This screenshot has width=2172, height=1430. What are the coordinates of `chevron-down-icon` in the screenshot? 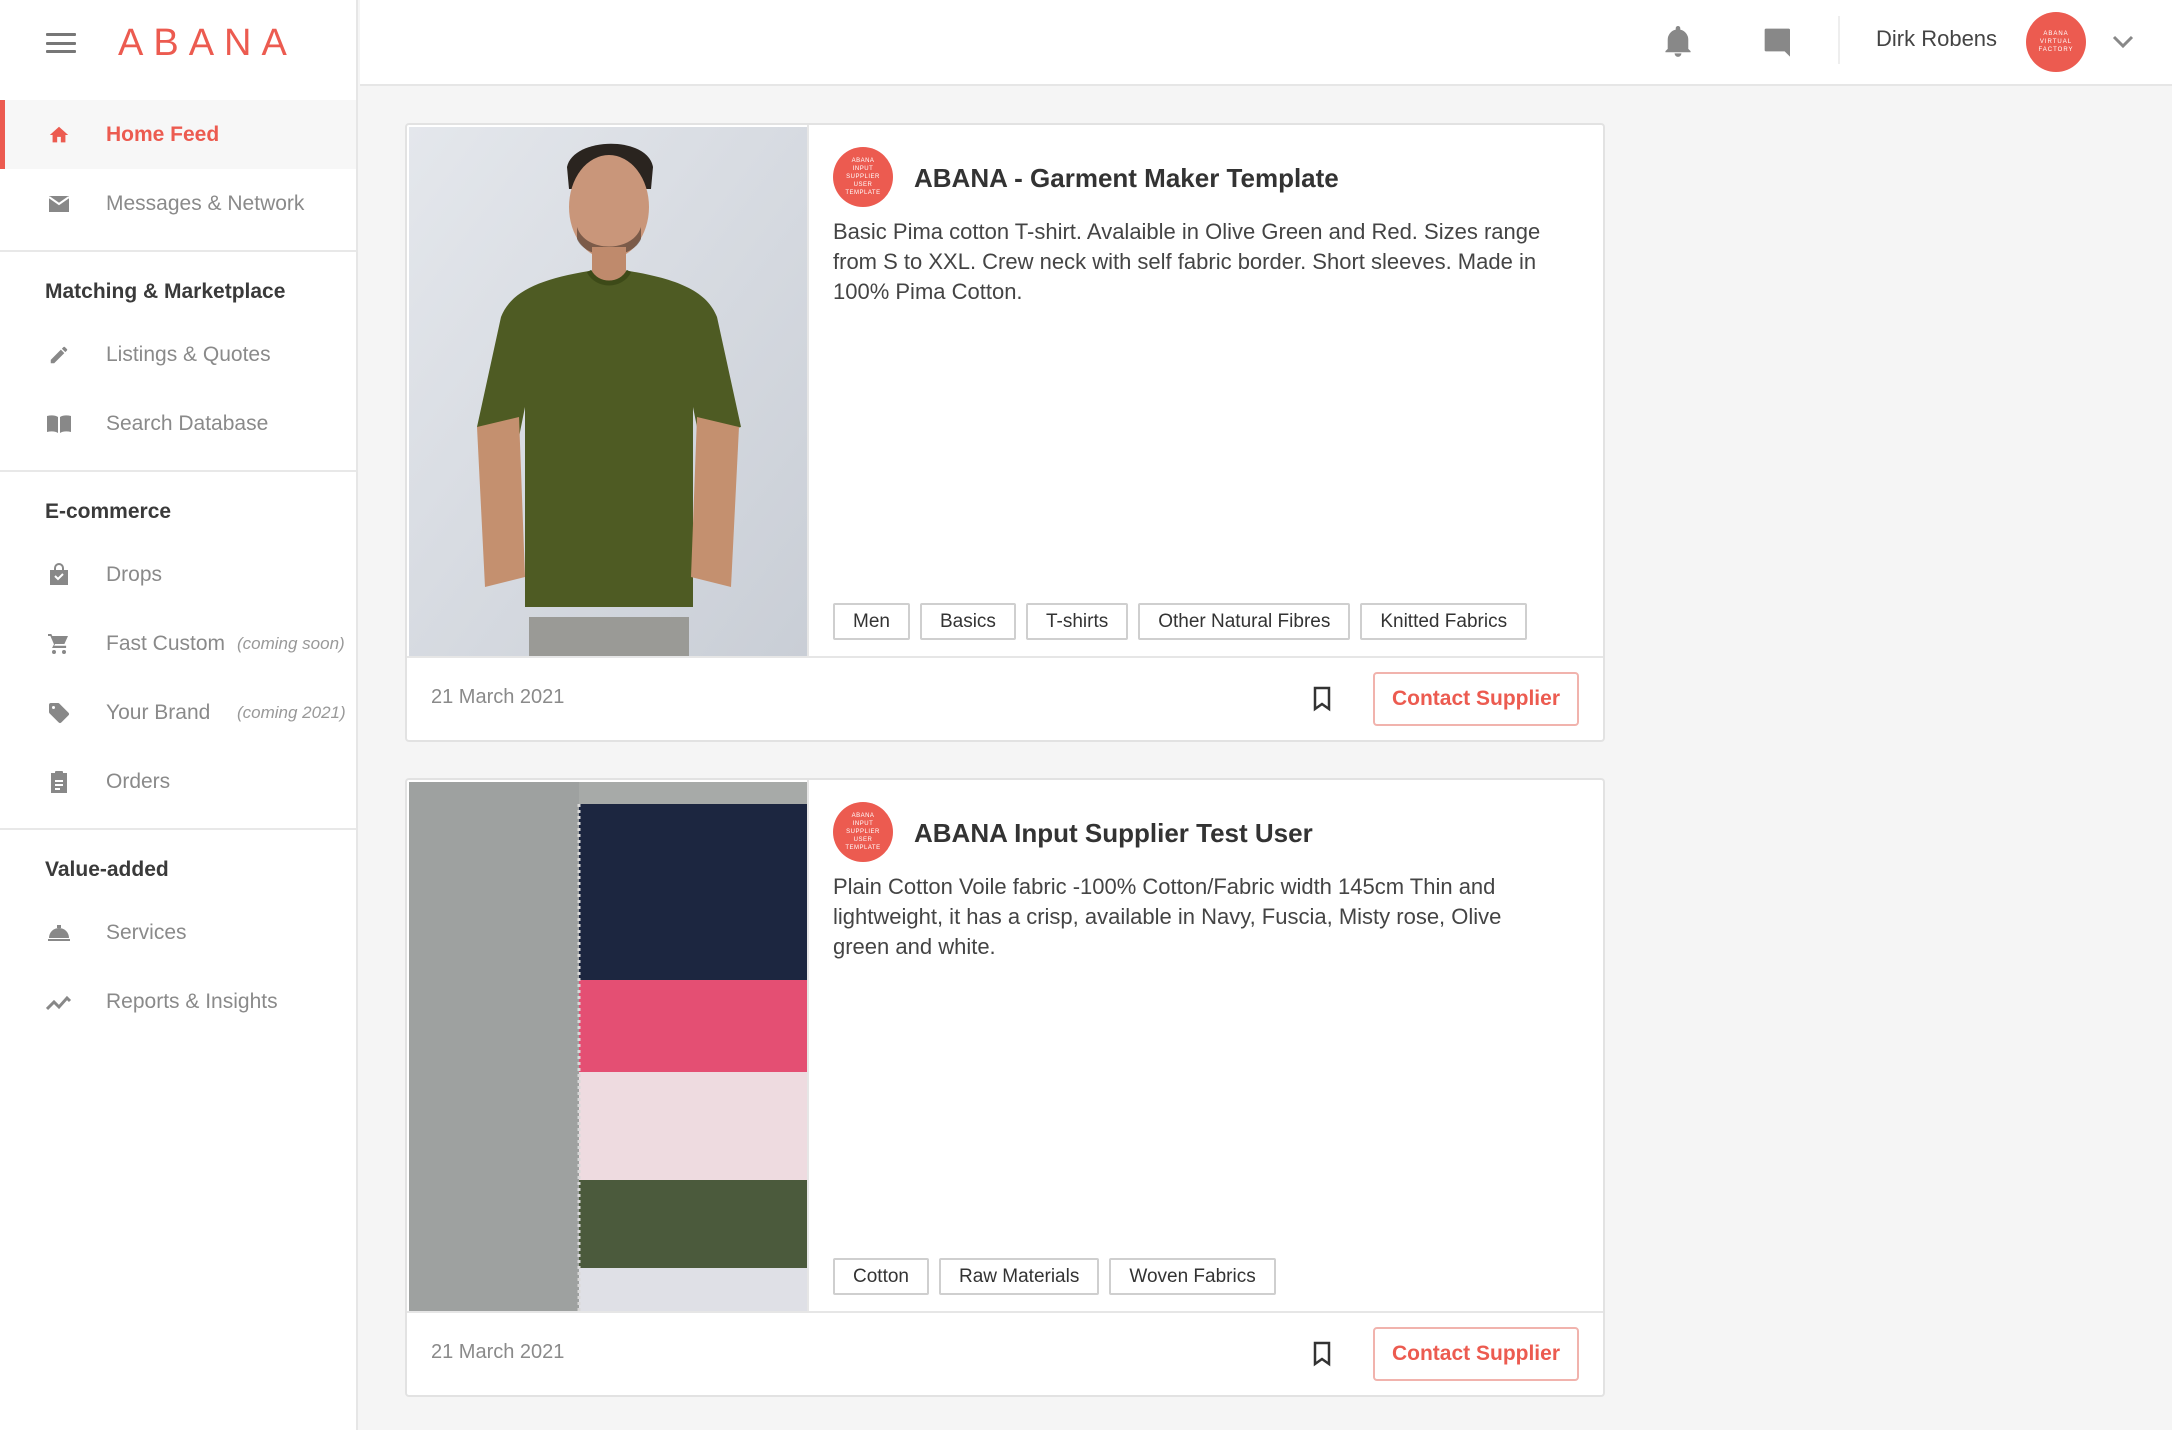 It's located at (2123, 44).